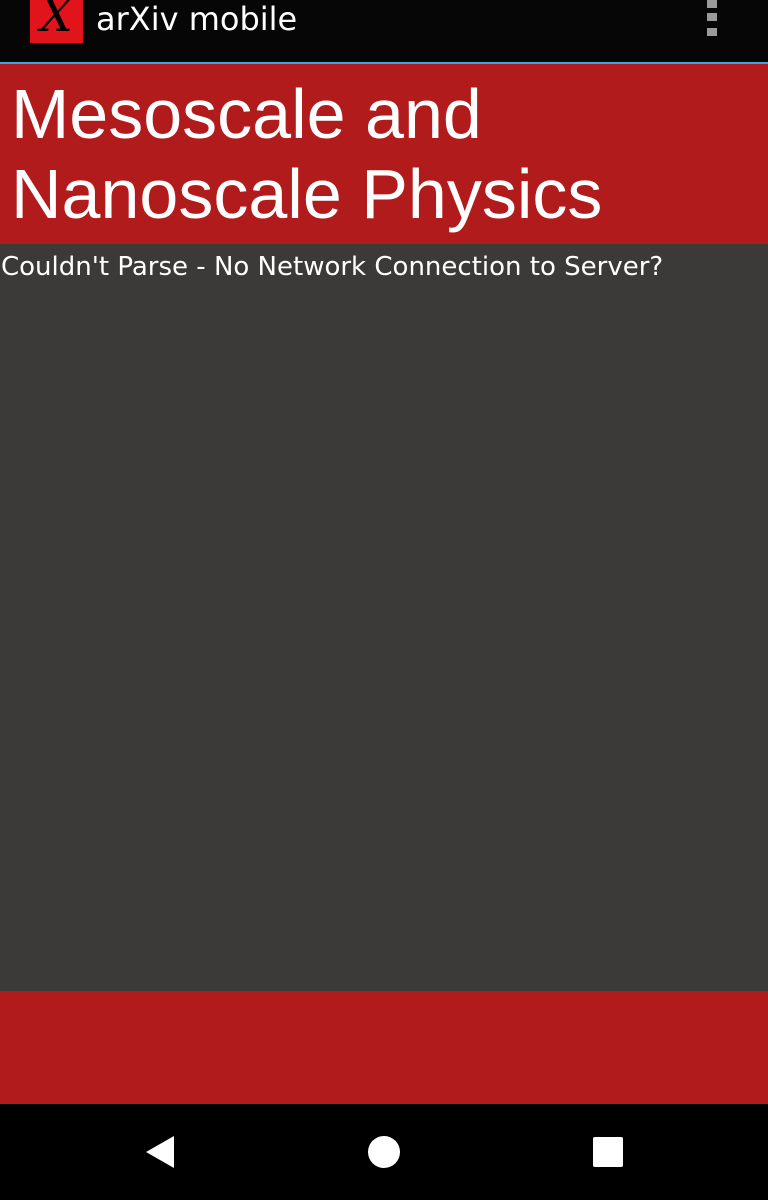 The width and height of the screenshot is (768, 1200). I want to click on overflow-menu-button, so click(712, 20).